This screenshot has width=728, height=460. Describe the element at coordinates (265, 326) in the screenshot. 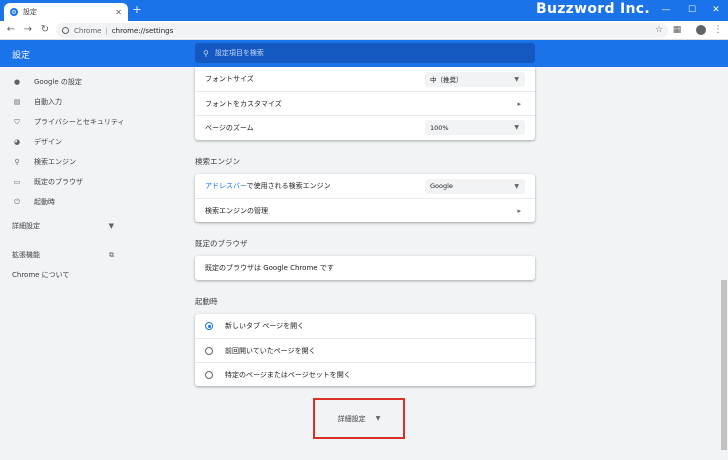

I see `startup-option-label: 新しいタブ ページを開く` at that location.